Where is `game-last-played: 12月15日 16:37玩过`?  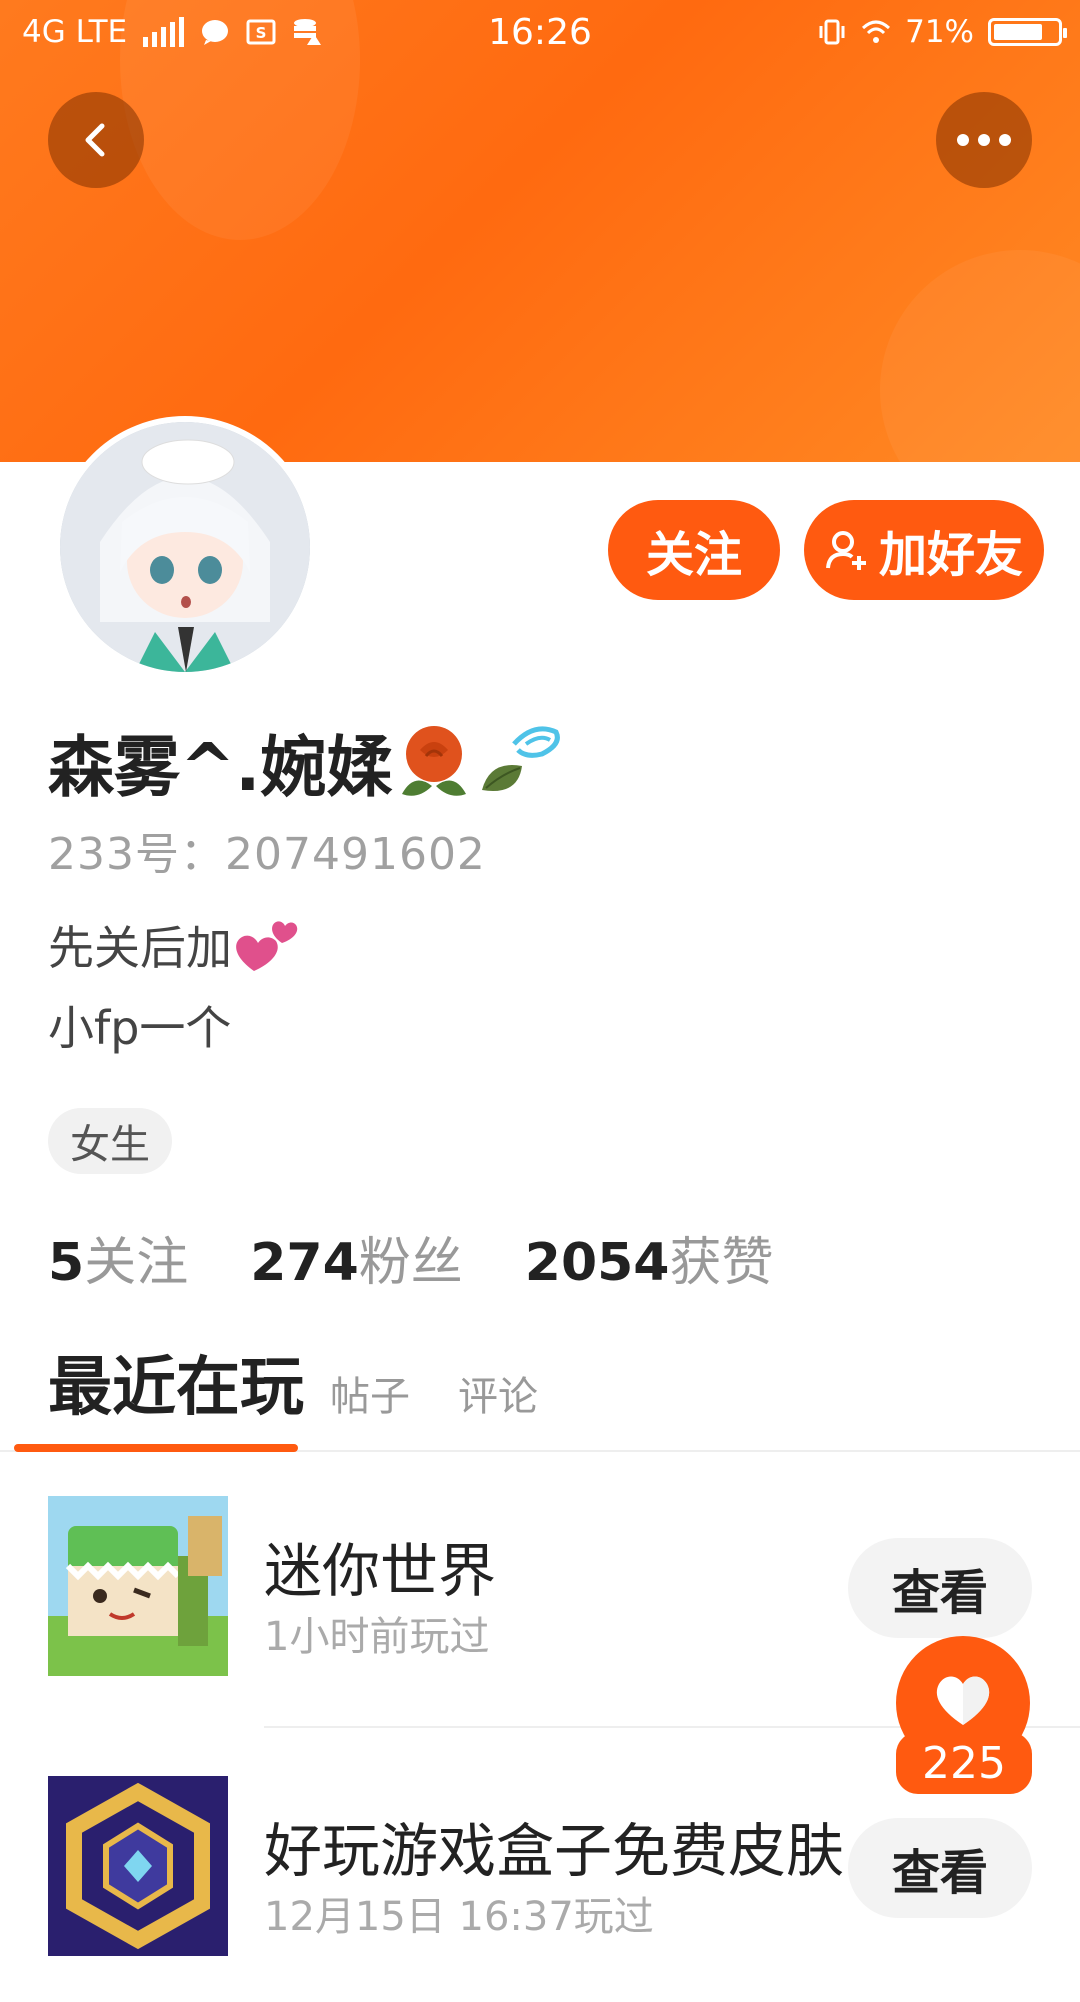
game-last-played: 12月15日 16:37玩过 is located at coordinates (459, 1917).